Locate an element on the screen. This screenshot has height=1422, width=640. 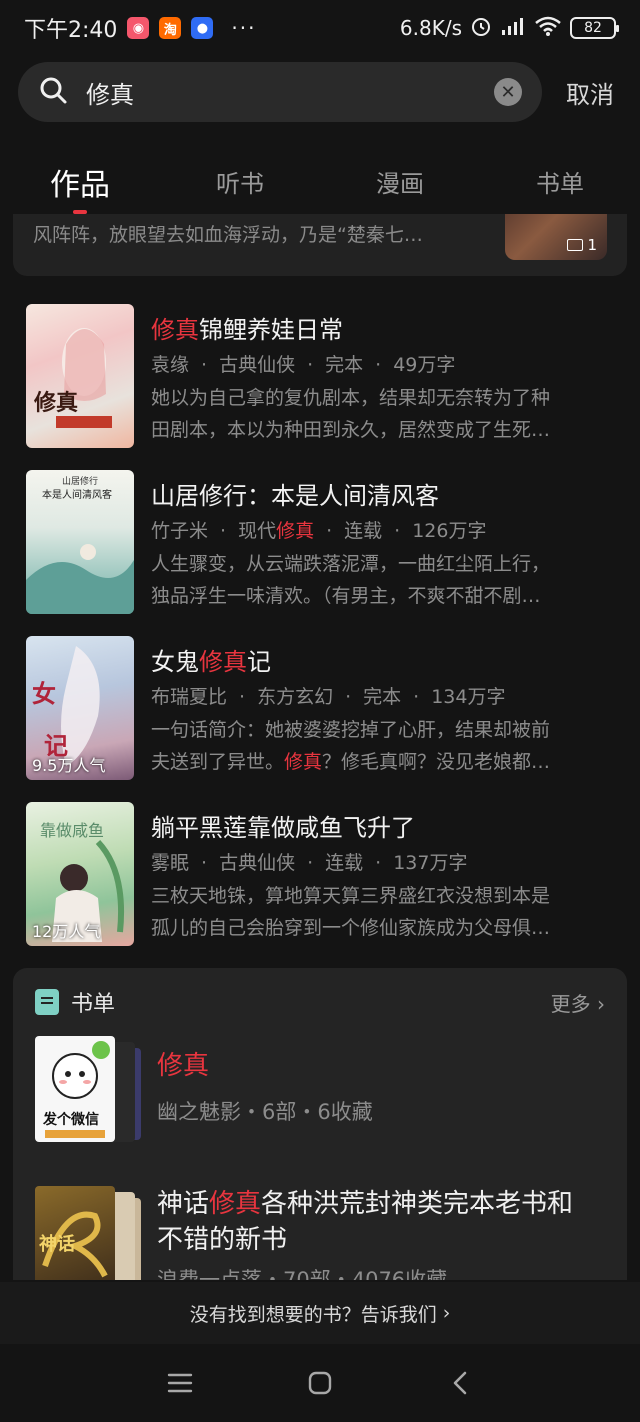
svg-text: 神话 is located at coordinates (57, 1244).